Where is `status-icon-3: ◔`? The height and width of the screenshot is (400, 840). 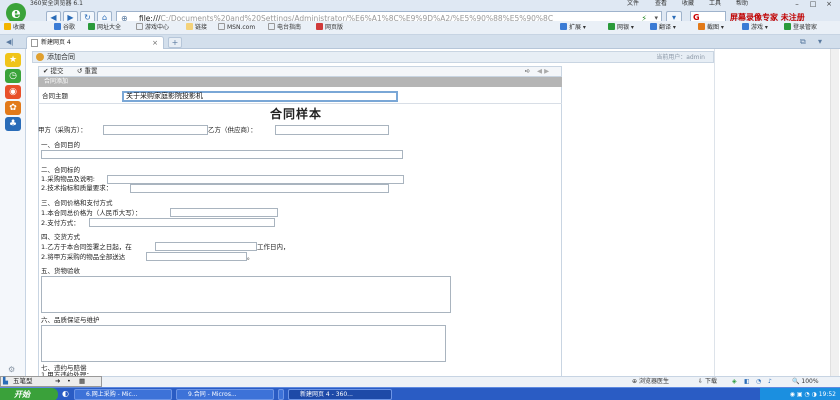 status-icon-3: ◔ is located at coordinates (758, 382).